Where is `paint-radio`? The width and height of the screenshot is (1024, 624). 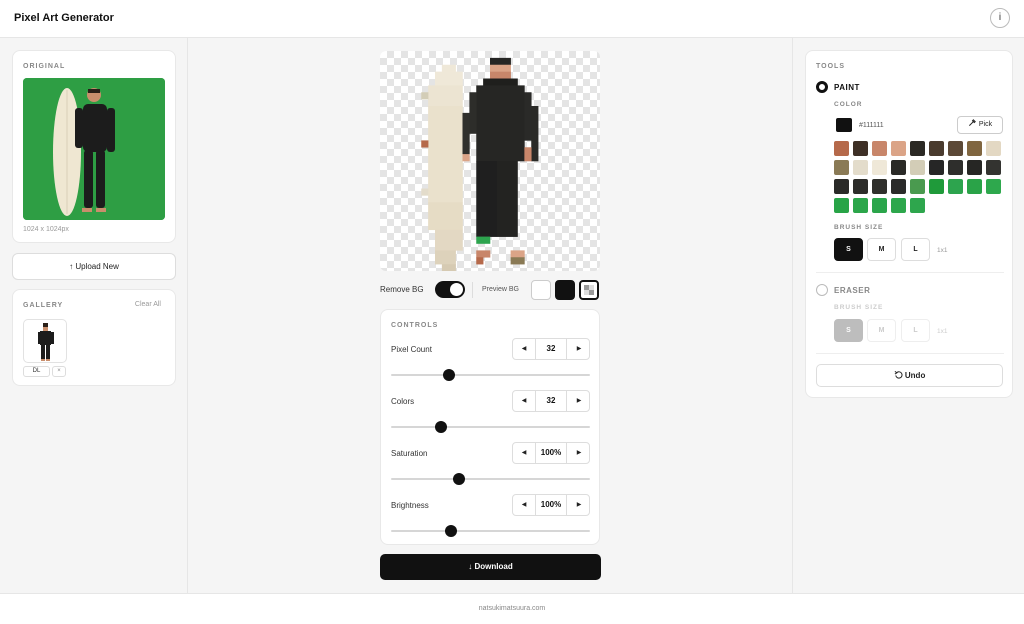
paint-radio is located at coordinates (822, 87).